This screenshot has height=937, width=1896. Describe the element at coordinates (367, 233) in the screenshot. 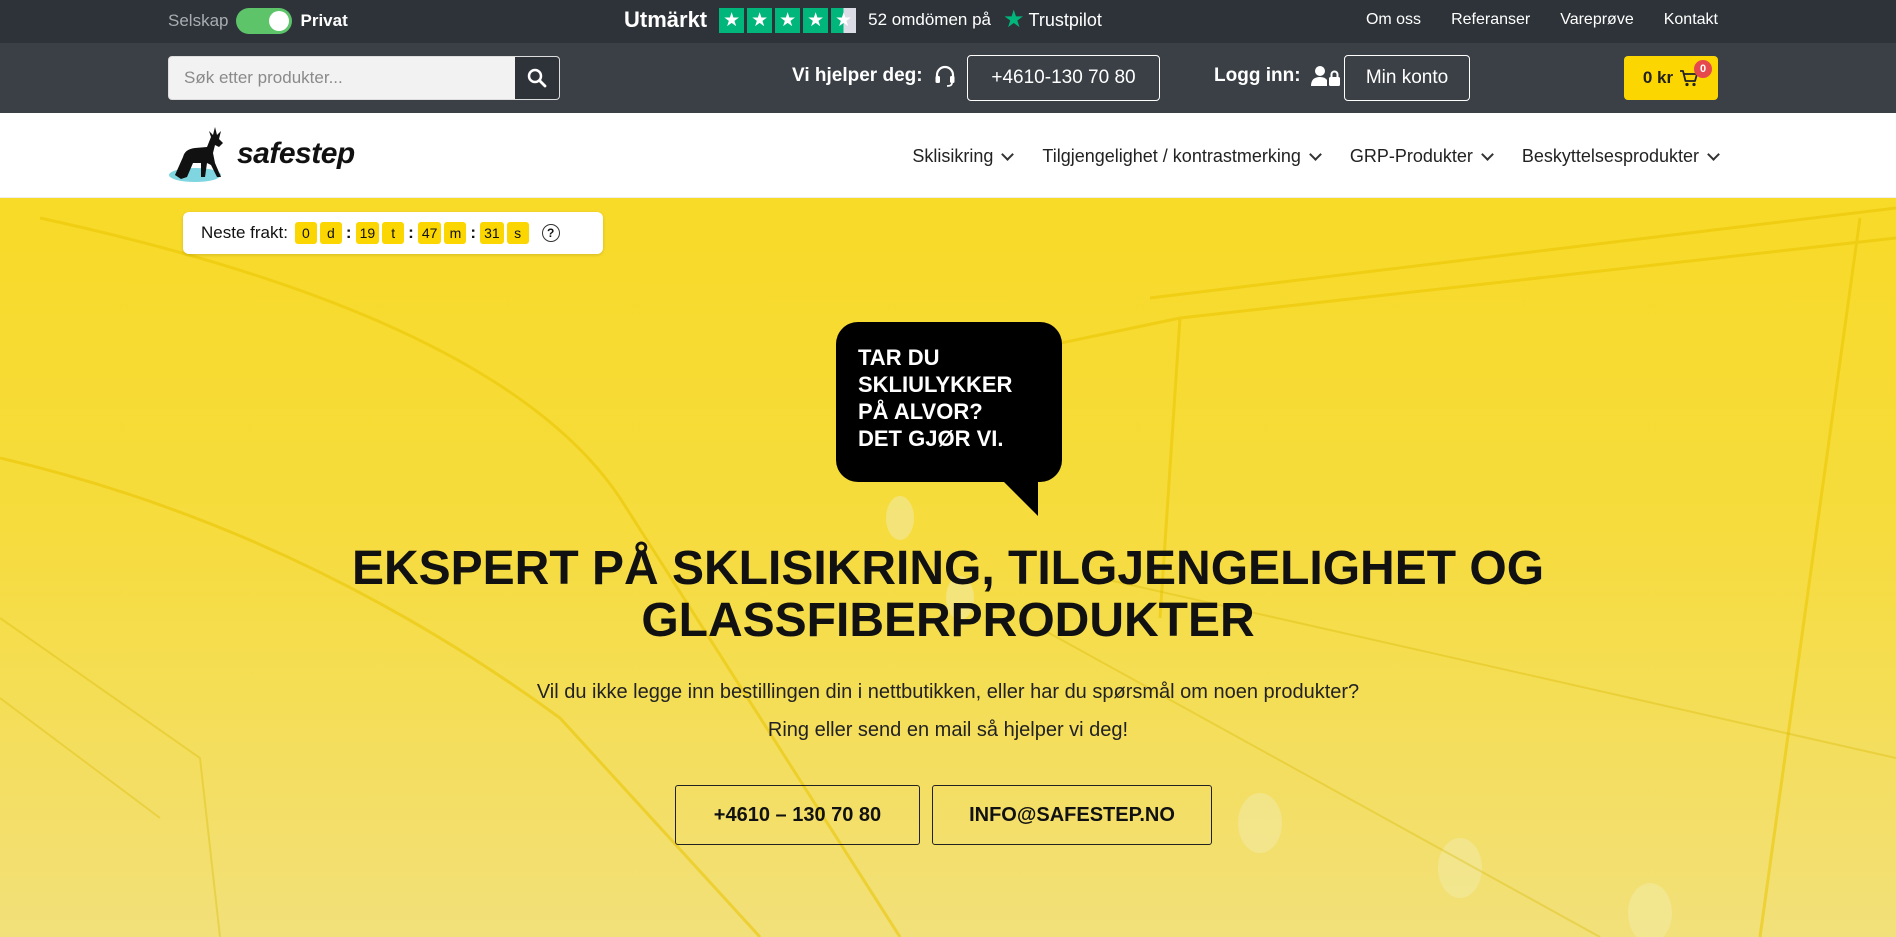

I see `countdown-hours: 19` at that location.